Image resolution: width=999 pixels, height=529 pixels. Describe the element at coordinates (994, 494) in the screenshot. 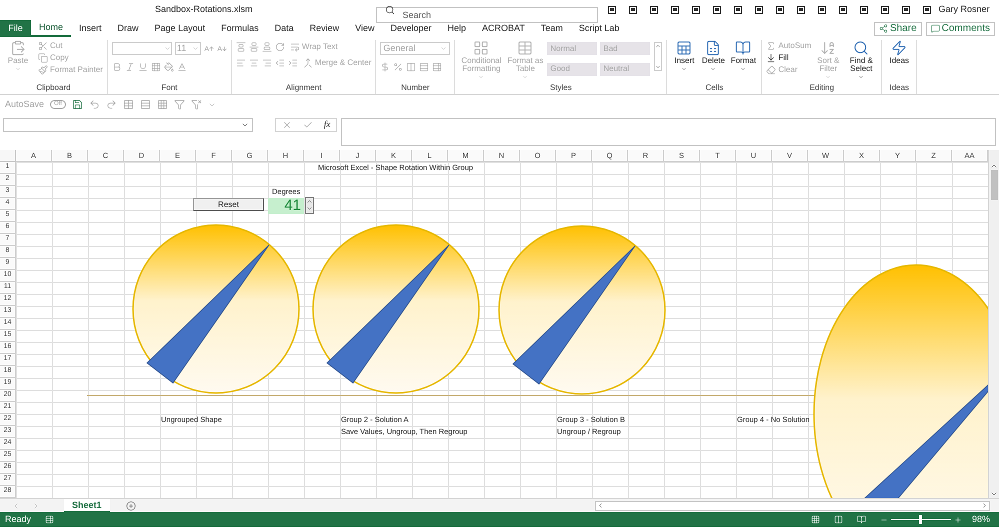

I see `down-icon` at that location.